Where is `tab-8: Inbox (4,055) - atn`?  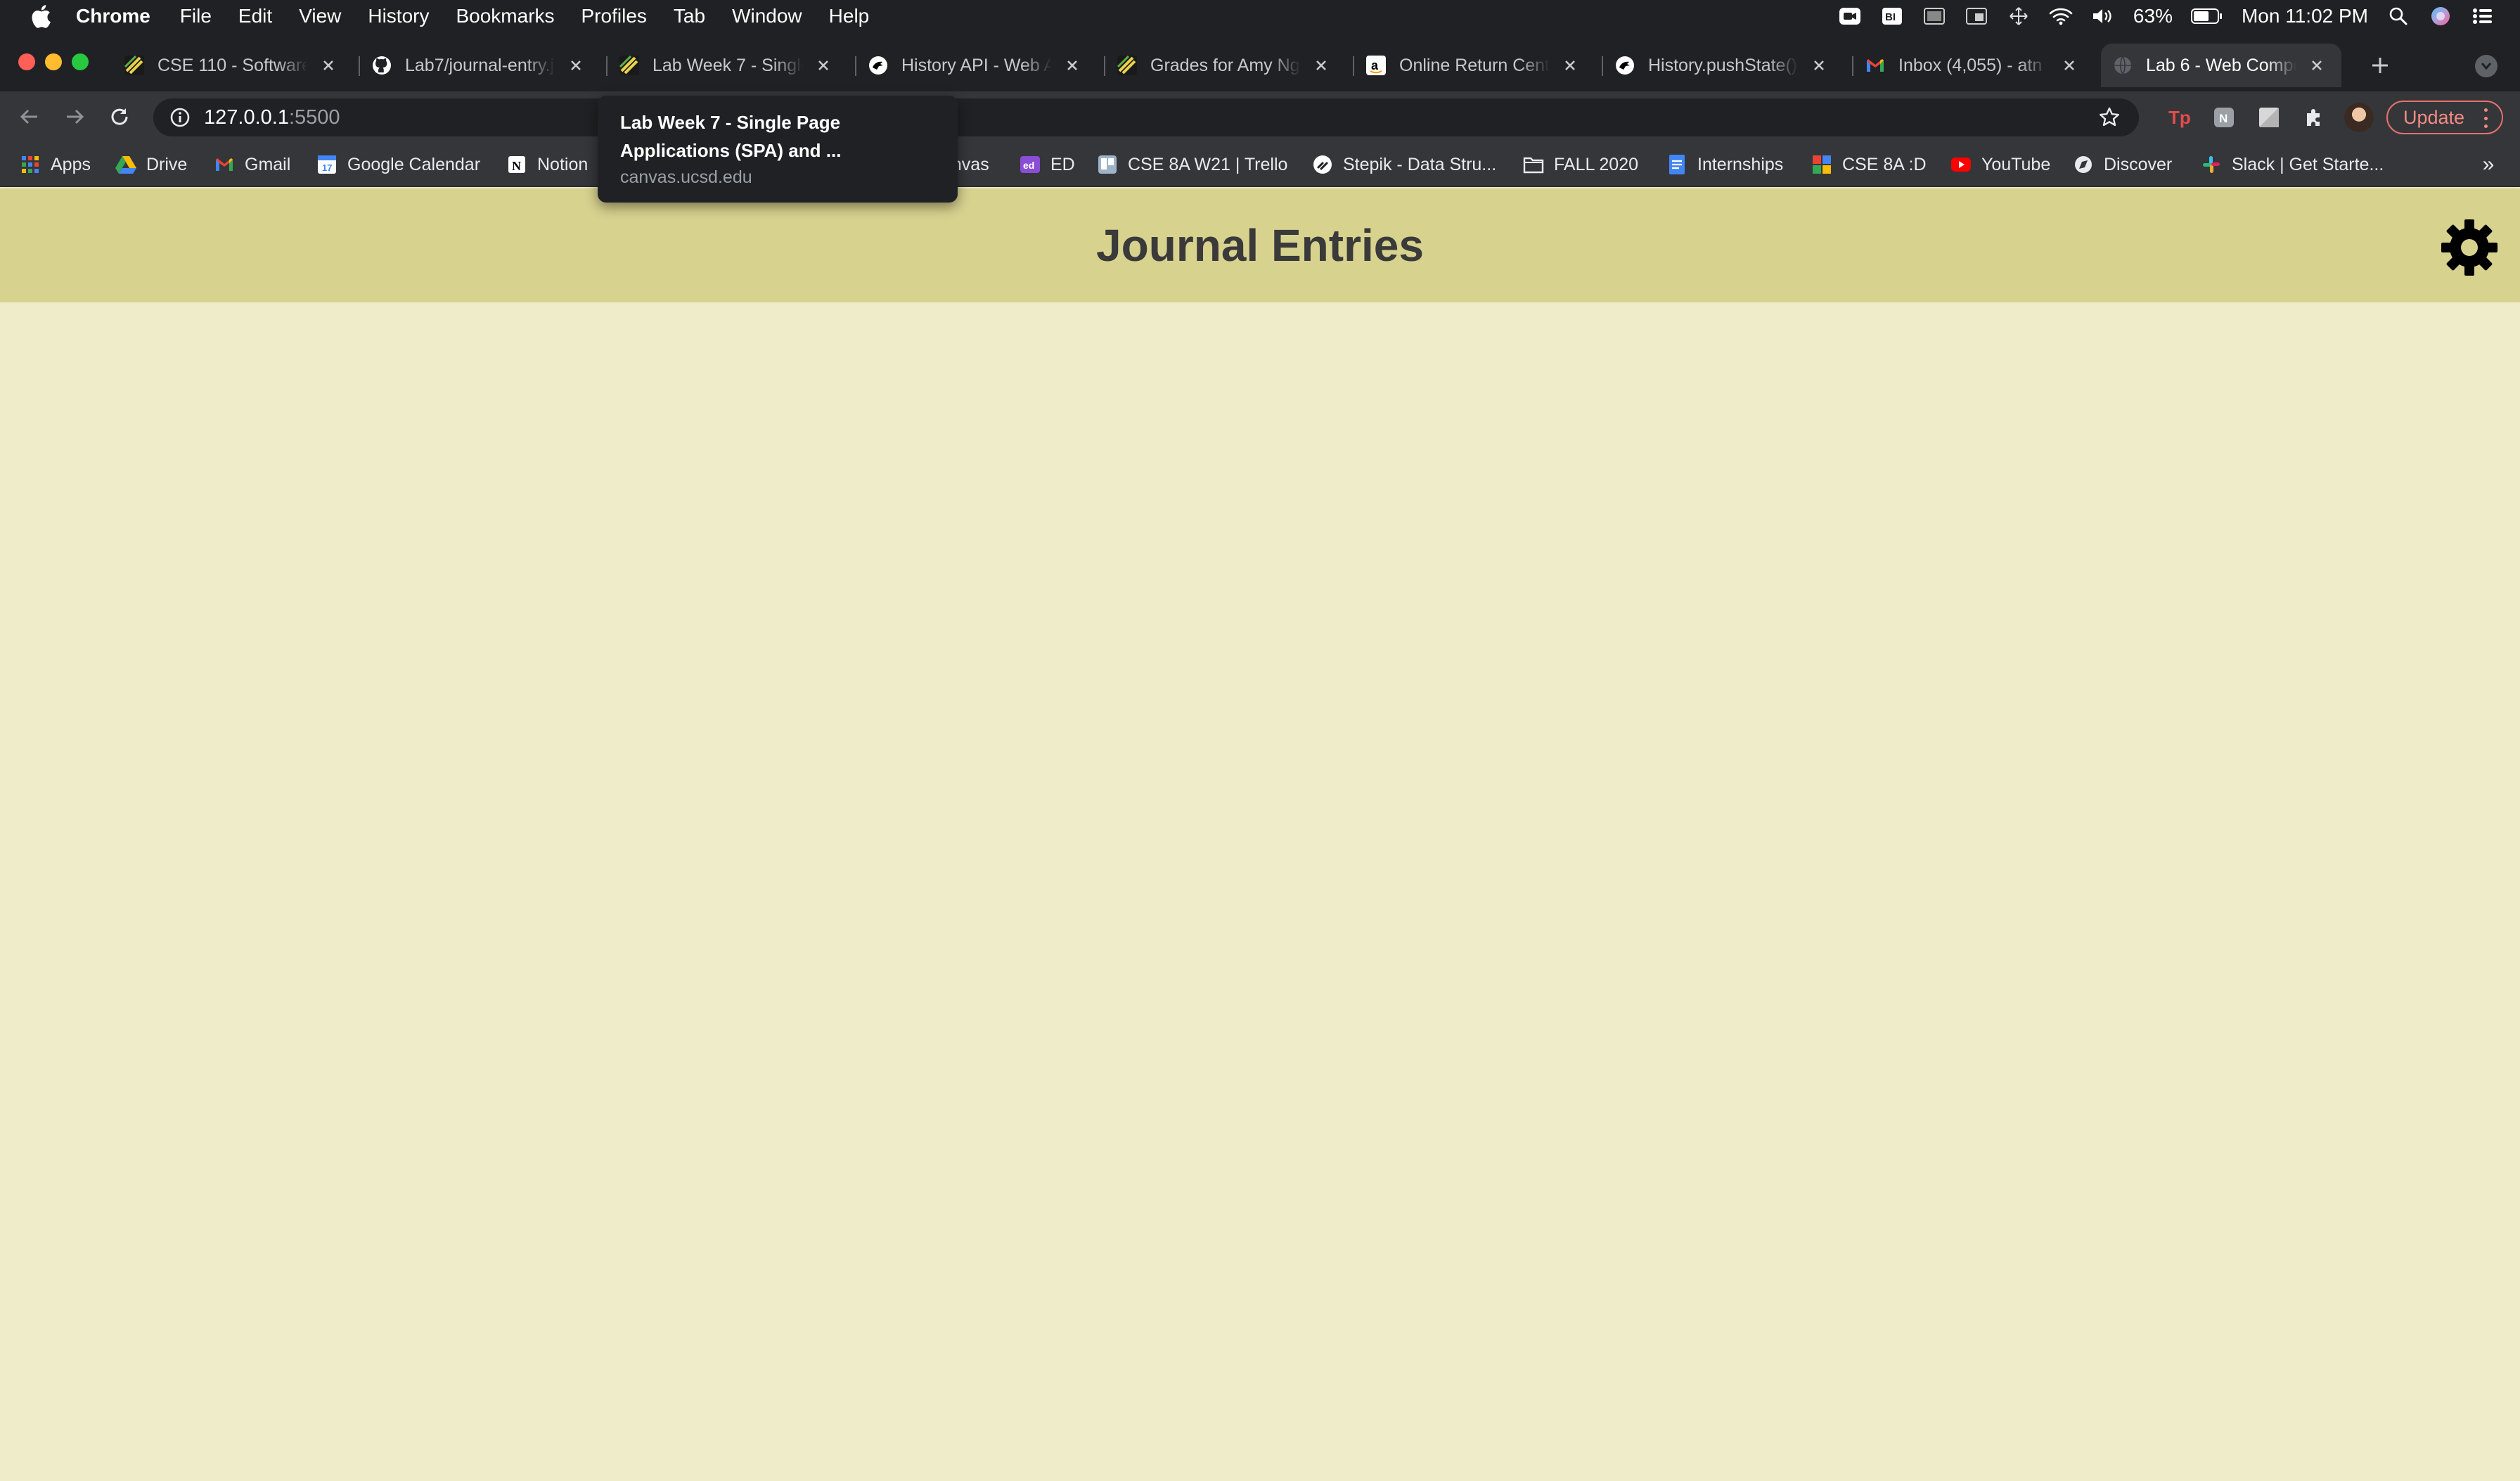
tab-8: Inbox (4,055) - atn is located at coordinates (1972, 65).